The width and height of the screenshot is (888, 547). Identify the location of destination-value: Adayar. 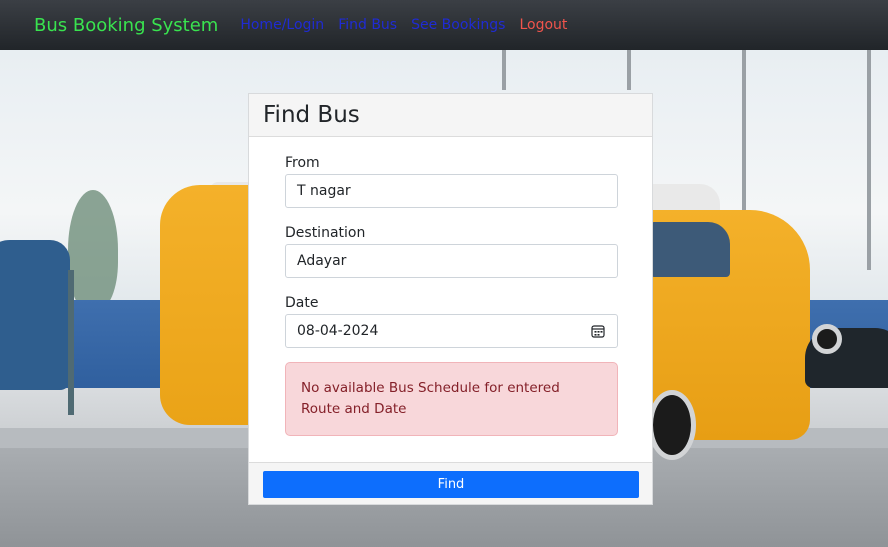
(322, 261).